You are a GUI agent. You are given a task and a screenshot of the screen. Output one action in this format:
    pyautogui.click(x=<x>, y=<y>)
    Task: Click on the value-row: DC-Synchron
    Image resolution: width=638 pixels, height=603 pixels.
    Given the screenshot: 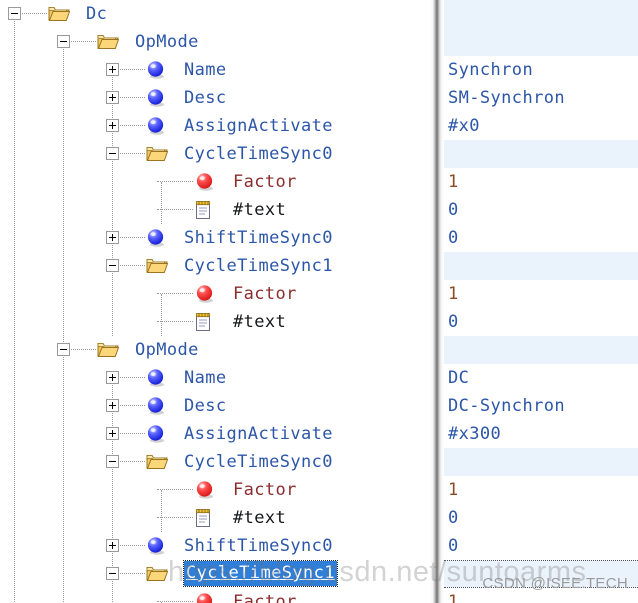 What is the action you would take?
    pyautogui.click(x=541, y=406)
    